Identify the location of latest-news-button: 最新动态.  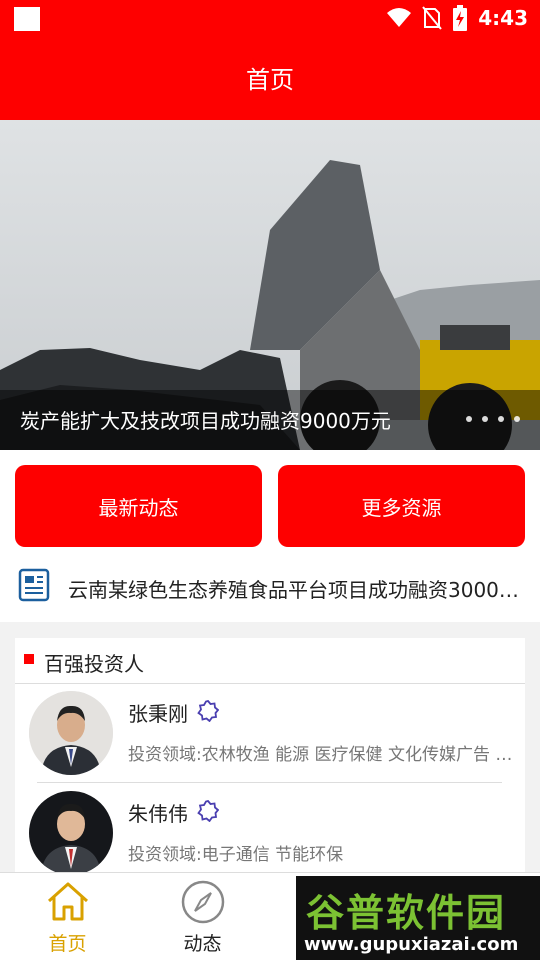
(138, 506).